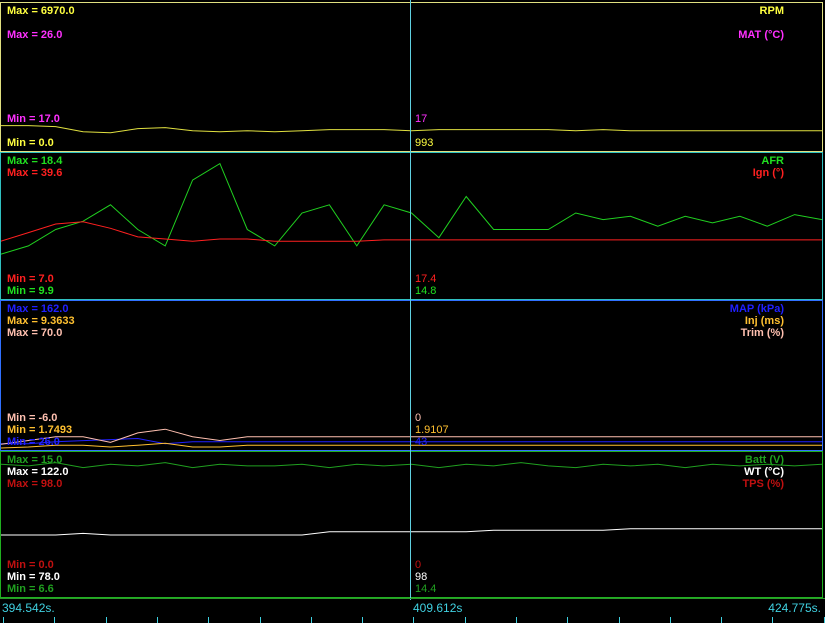 The height and width of the screenshot is (623, 825). I want to click on channel-name: WT (°C), so click(764, 472).